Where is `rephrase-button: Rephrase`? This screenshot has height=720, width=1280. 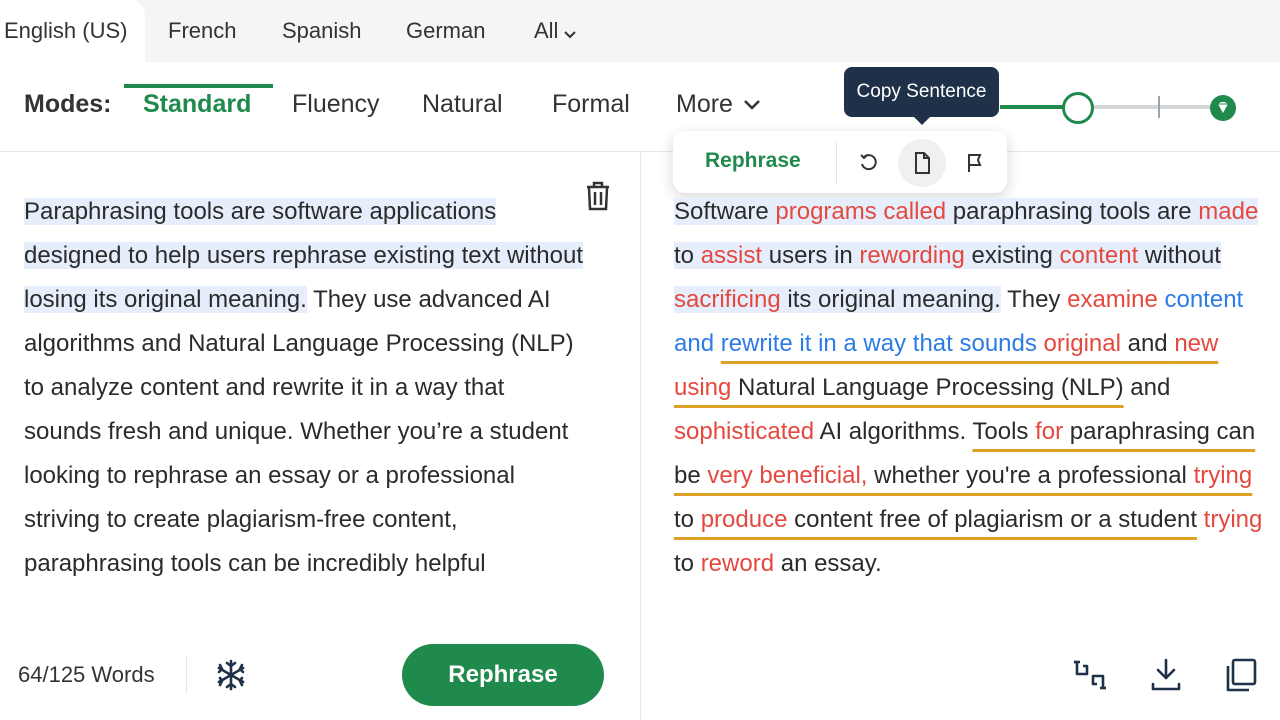
rephrase-button: Rephrase is located at coordinates (503, 675).